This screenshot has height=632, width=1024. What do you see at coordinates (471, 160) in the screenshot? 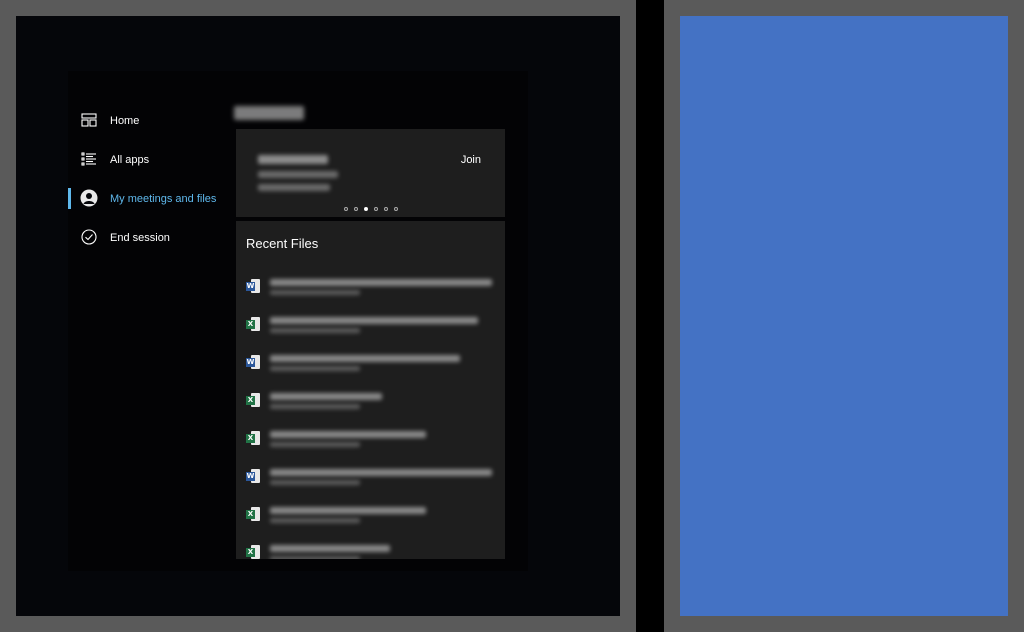
I see `join-button: Join` at bounding box center [471, 160].